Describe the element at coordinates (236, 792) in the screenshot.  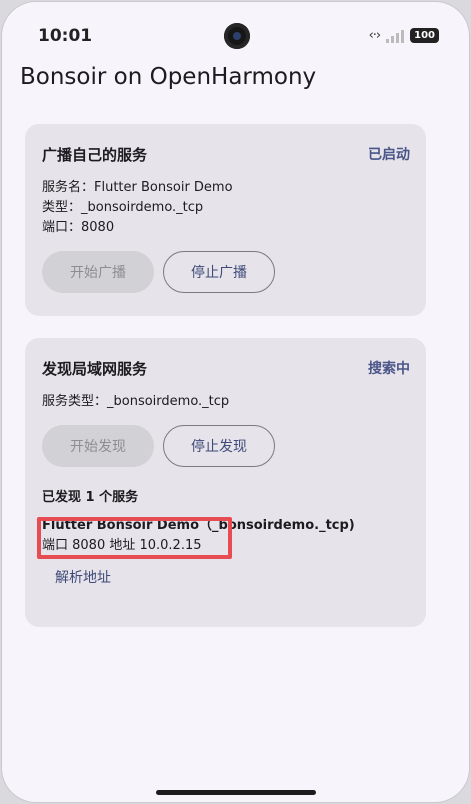
I see `home-indicator` at that location.